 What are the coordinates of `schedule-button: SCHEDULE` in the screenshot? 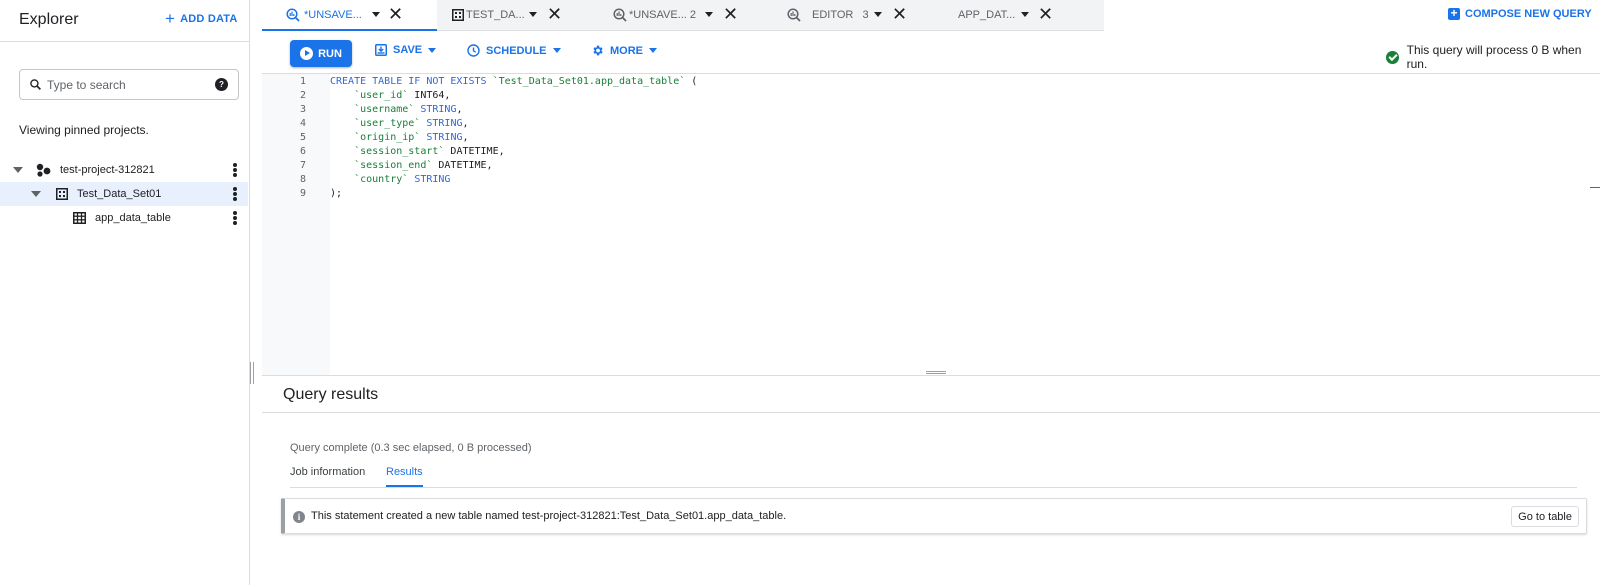 It's located at (514, 50).